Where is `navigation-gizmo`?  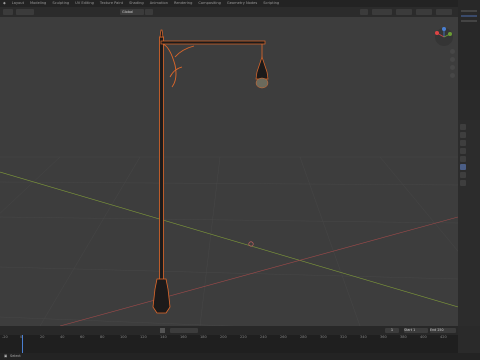
navigation-gizmo is located at coordinates (444, 52).